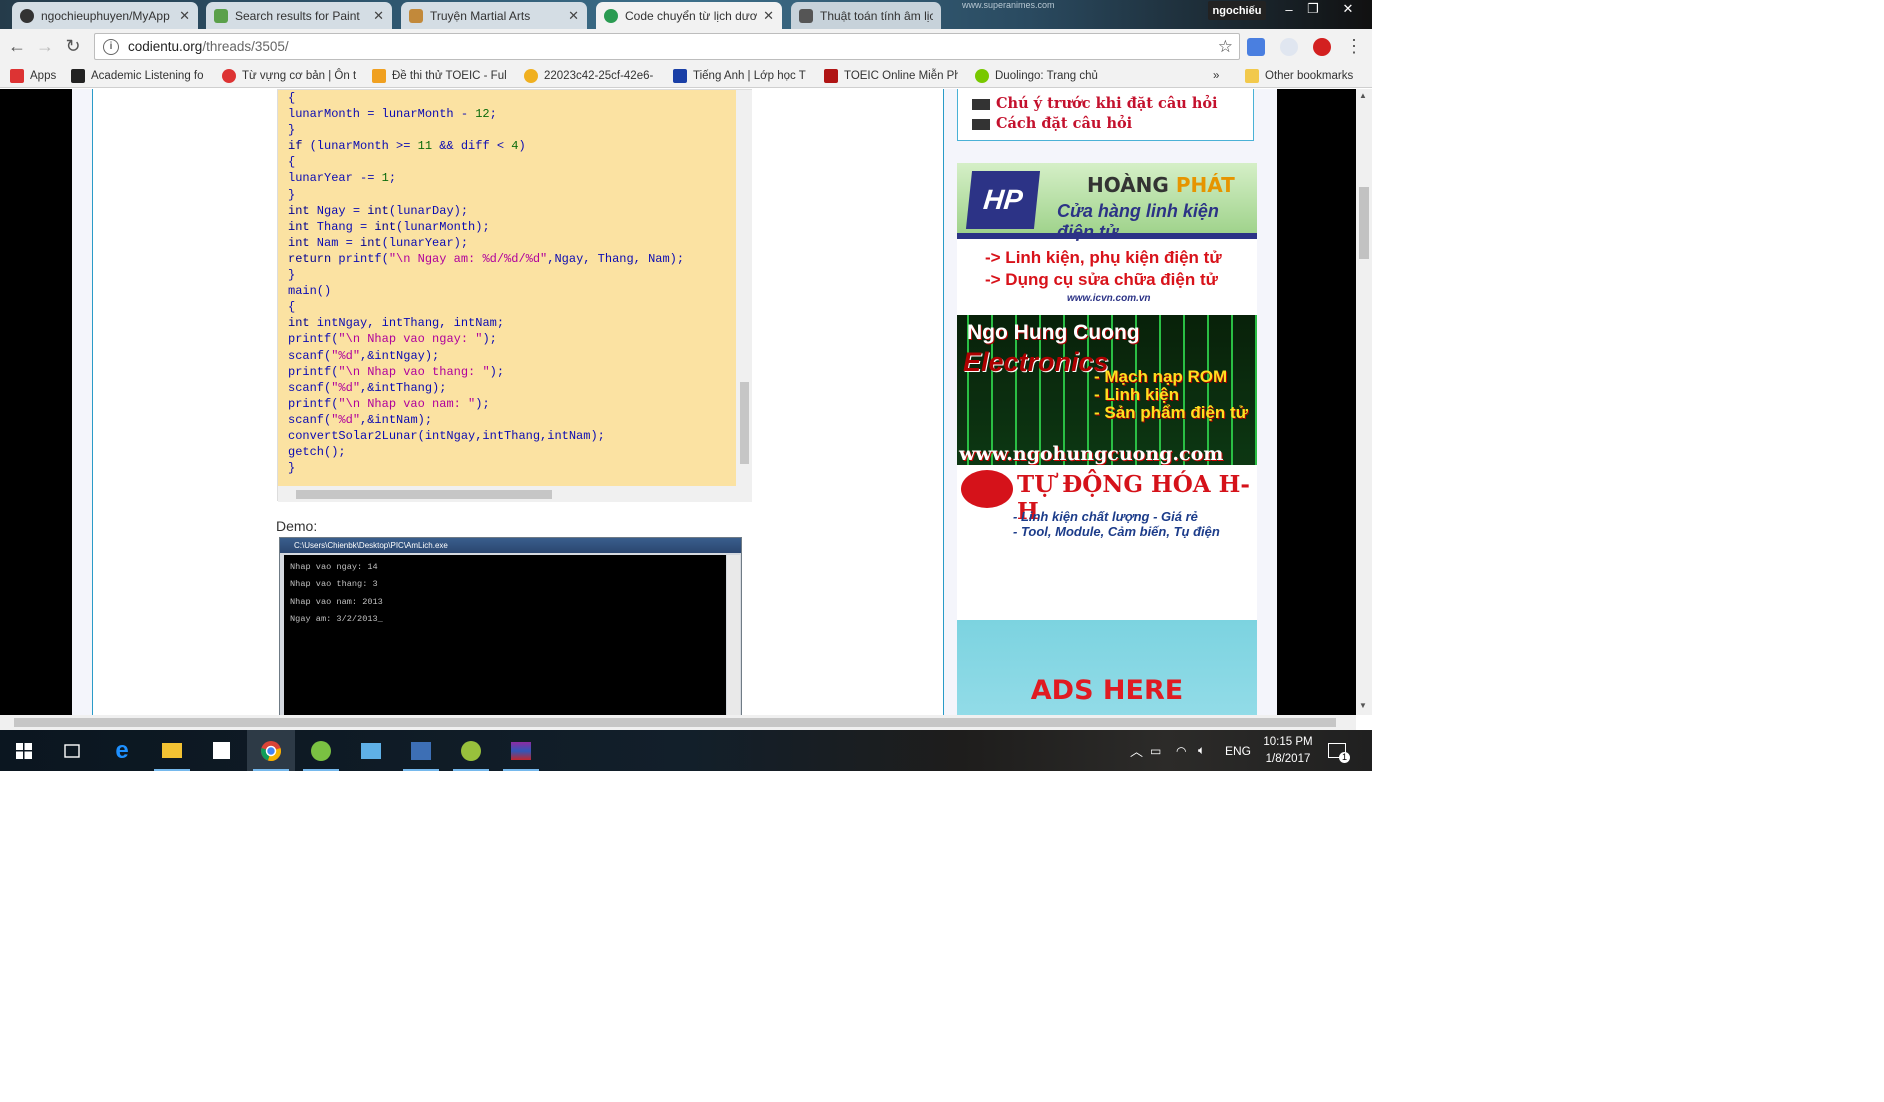 The height and width of the screenshot is (1102, 1884). Describe the element at coordinates (367, 387) in the screenshot. I see `code-line: scanf("%d",&intThang);` at that location.